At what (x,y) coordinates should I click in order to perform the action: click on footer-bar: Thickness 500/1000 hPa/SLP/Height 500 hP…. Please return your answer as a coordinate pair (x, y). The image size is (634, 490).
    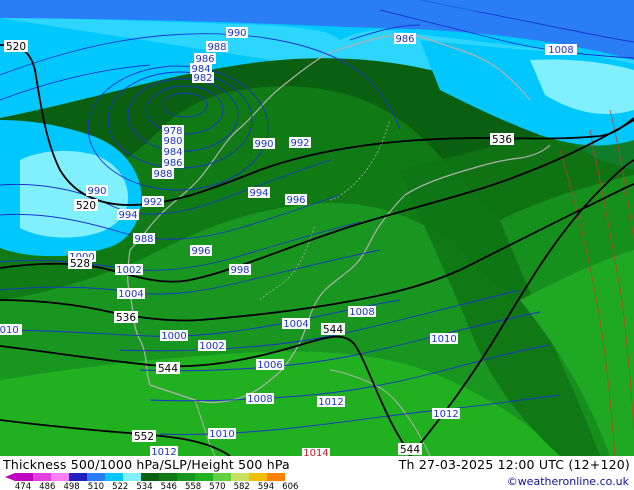
    Looking at the image, I should click on (317, 473).